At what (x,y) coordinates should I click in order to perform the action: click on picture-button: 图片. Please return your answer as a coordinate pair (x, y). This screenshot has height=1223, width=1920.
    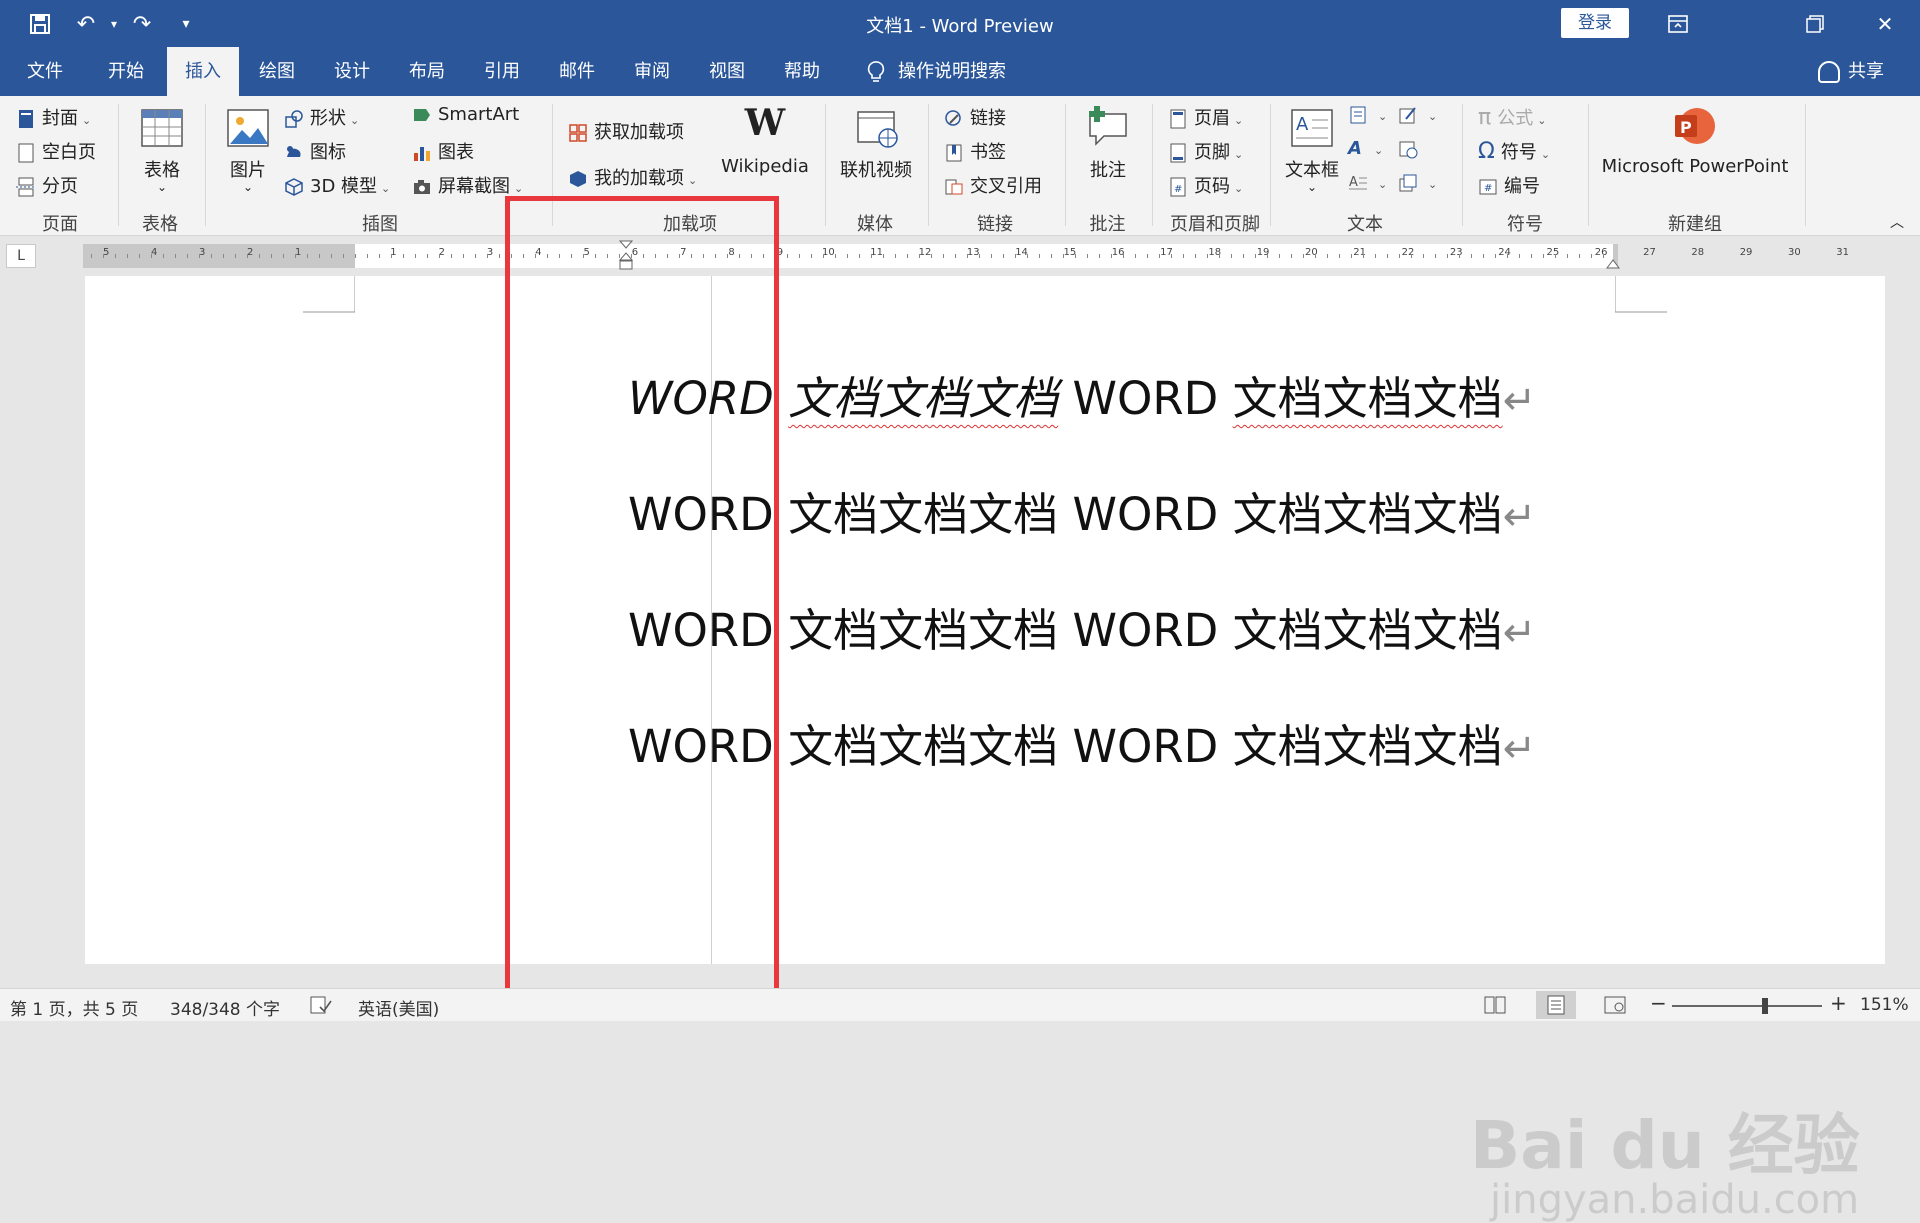
    Looking at the image, I should click on (248, 169).